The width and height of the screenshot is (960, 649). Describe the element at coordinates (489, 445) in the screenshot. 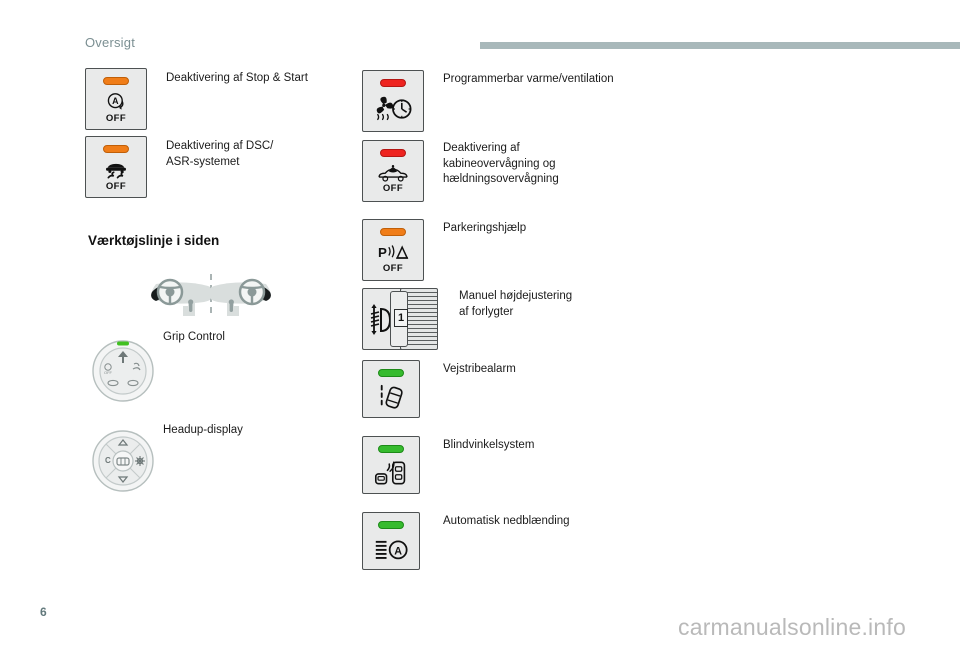

I see `control-label-blind-spot: Blindvinkelsystem` at that location.